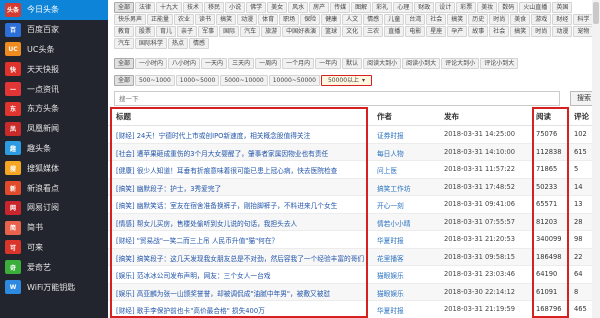 The height and width of the screenshot is (318, 600). I want to click on category-chip: 数码, so click(508, 7).